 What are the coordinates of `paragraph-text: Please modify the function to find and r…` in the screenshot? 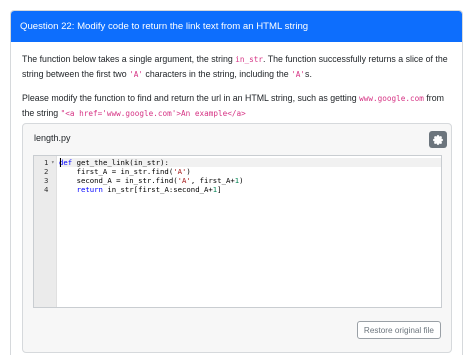 It's located at (191, 98).